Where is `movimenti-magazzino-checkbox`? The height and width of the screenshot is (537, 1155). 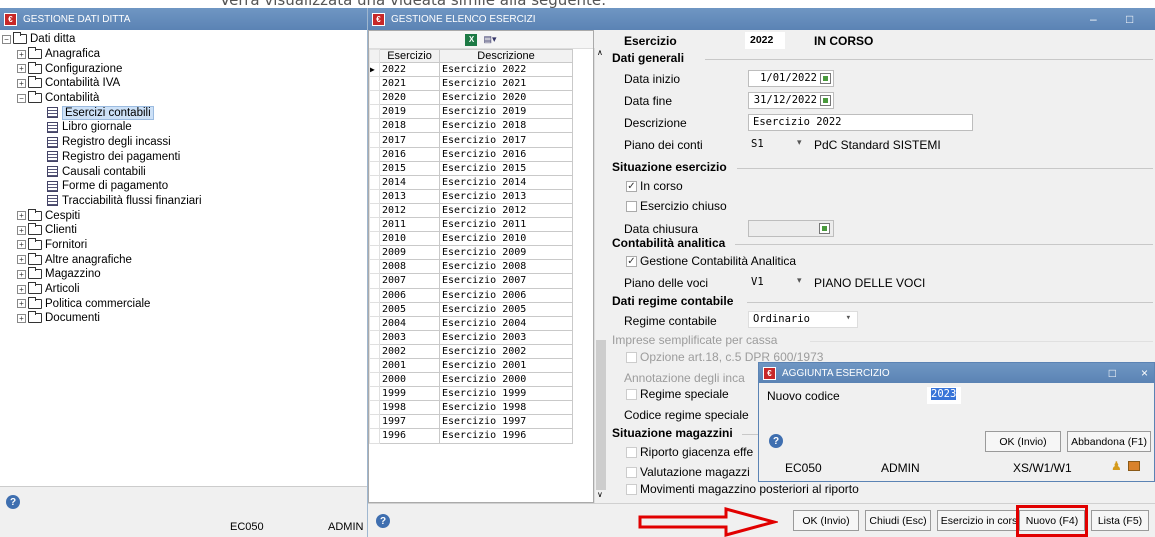
movimenti-magazzino-checkbox is located at coordinates (631, 489).